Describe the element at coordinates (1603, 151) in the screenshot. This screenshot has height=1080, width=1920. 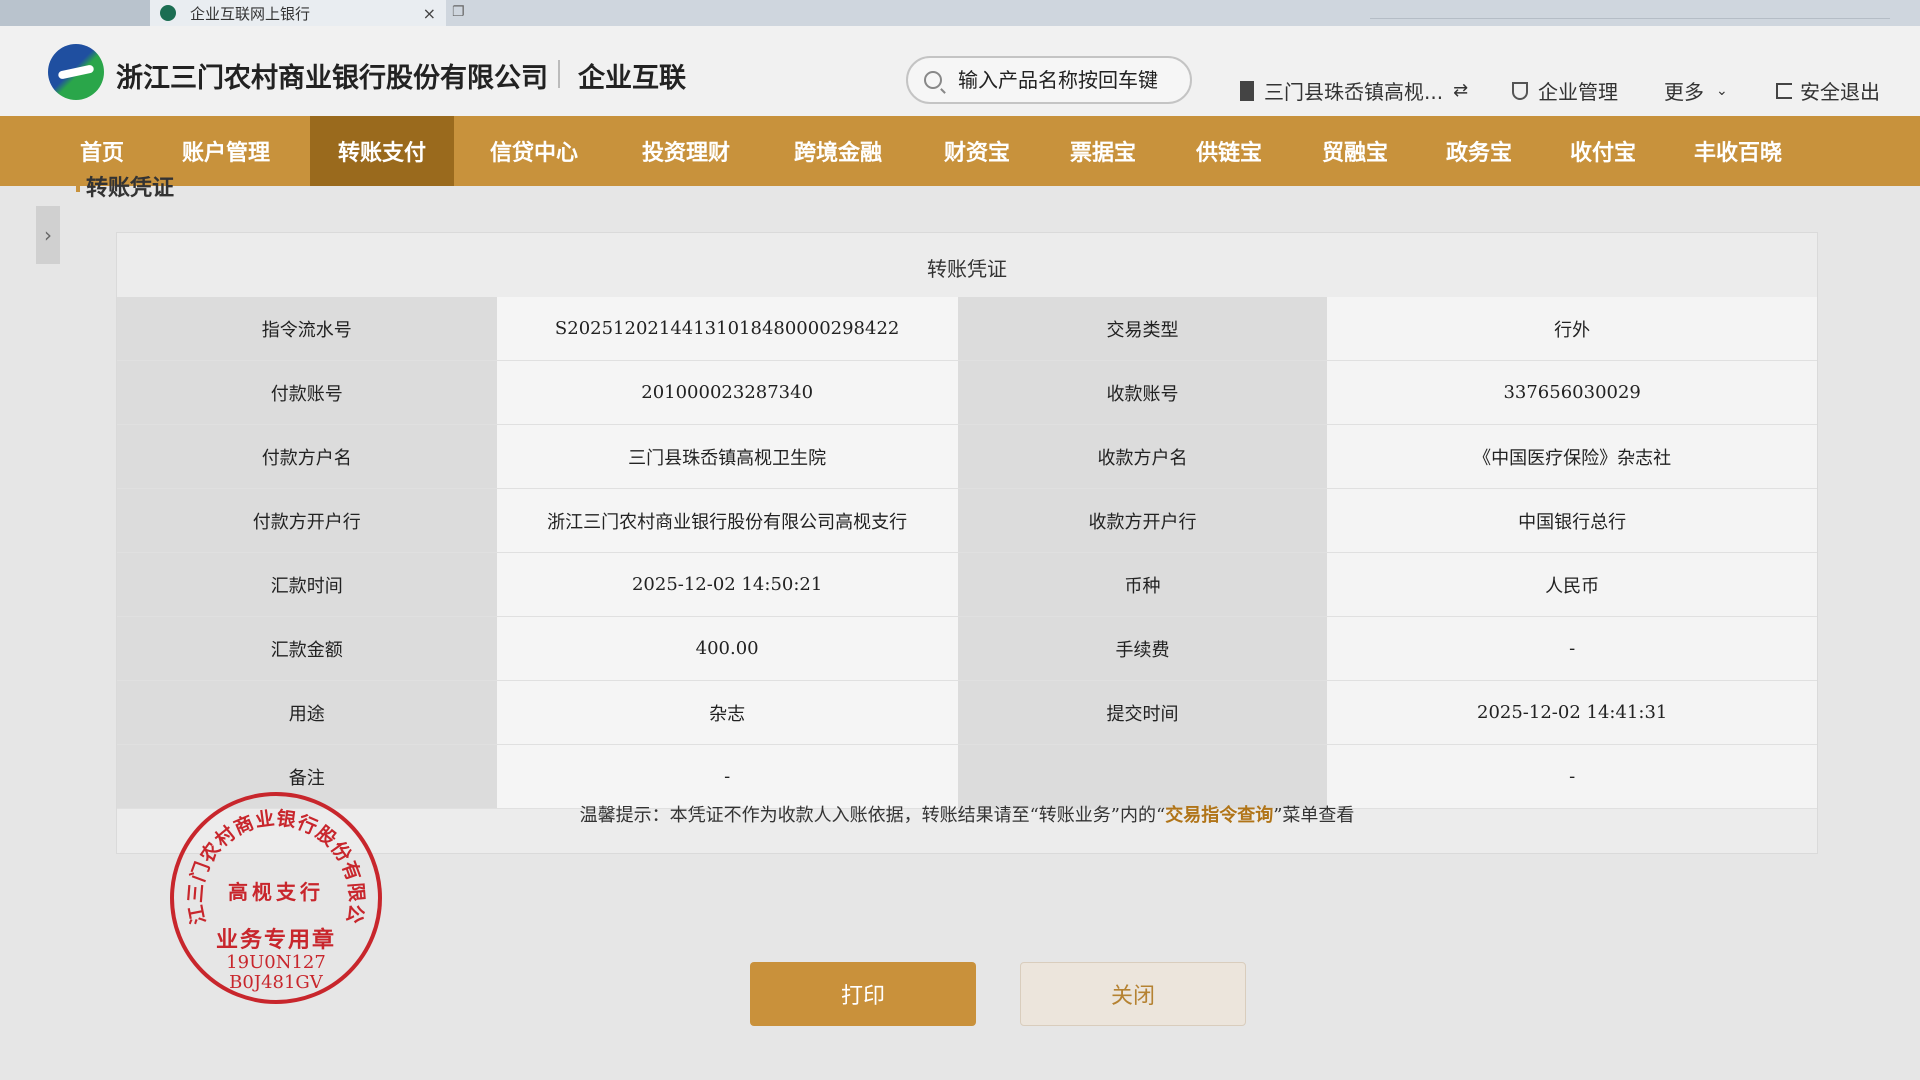
I see `nav-item-shoufubao: 收付宝` at that location.